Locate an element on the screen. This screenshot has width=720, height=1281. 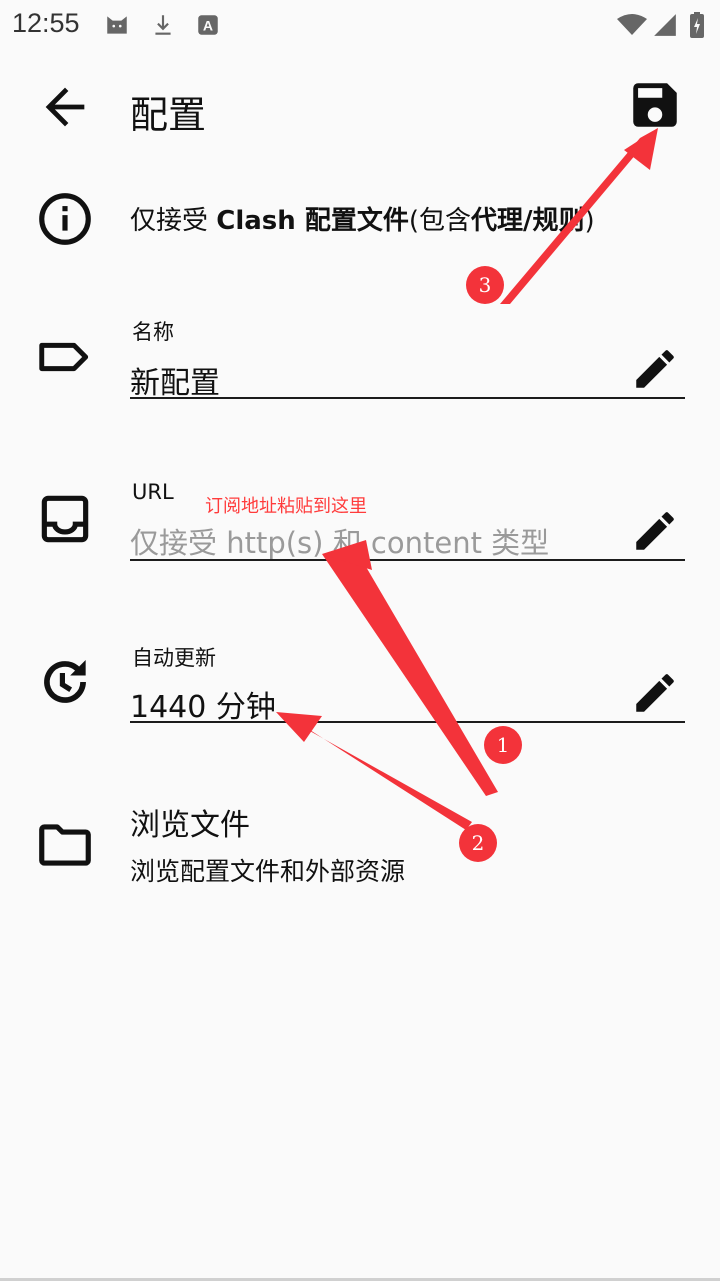
page-title: 配置 is located at coordinates (168, 115).